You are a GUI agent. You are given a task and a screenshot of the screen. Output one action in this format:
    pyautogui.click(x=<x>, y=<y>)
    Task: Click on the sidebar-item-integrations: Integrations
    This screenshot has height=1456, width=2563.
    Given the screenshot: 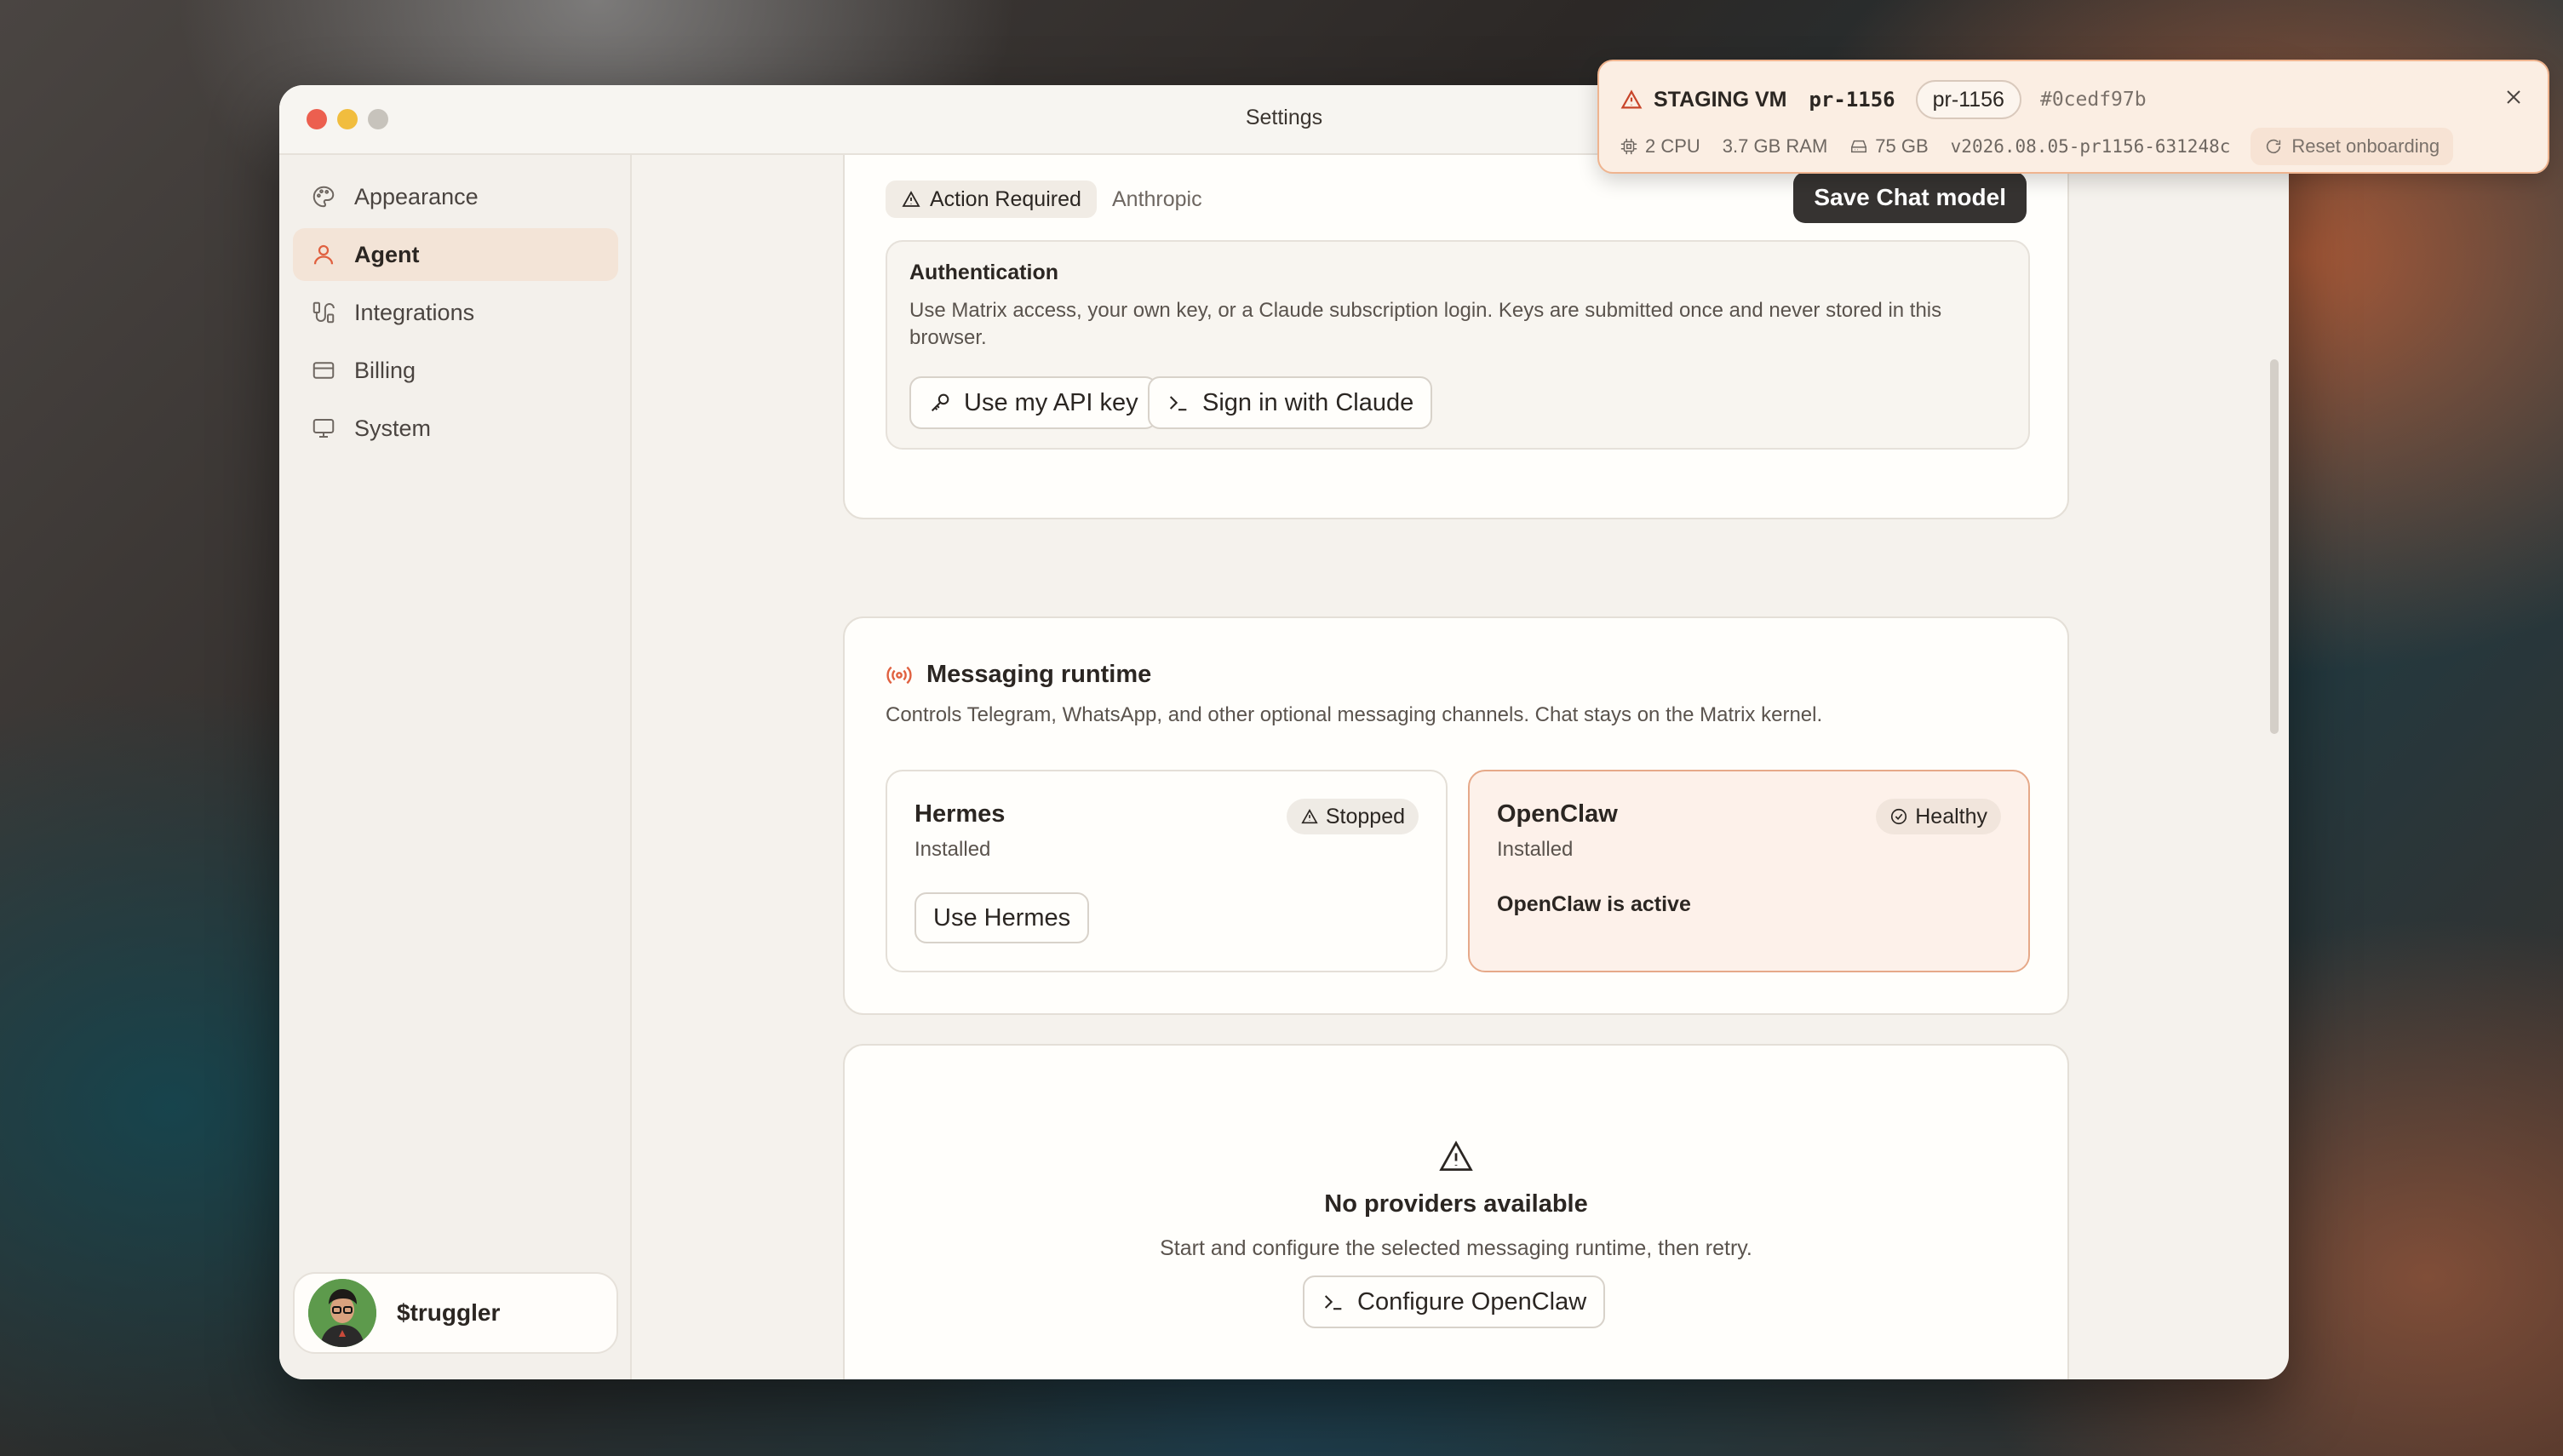 What is the action you would take?
    pyautogui.click(x=455, y=312)
    